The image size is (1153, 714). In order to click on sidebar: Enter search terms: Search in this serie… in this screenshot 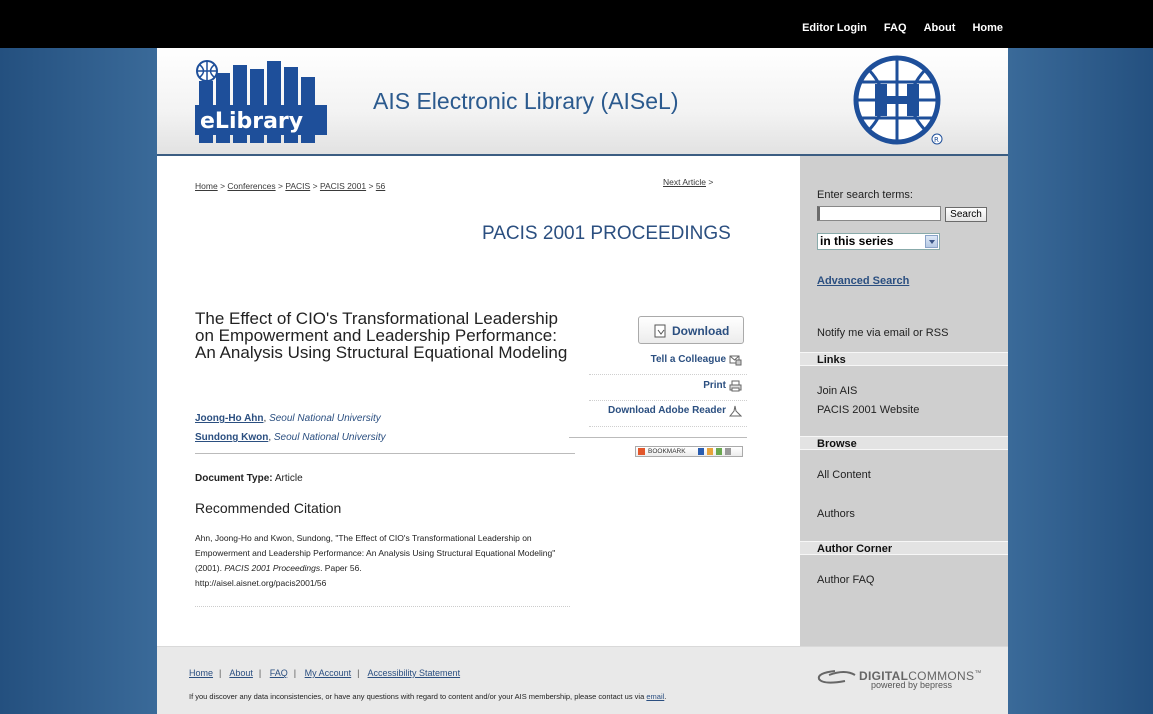, I will do `click(904, 401)`.